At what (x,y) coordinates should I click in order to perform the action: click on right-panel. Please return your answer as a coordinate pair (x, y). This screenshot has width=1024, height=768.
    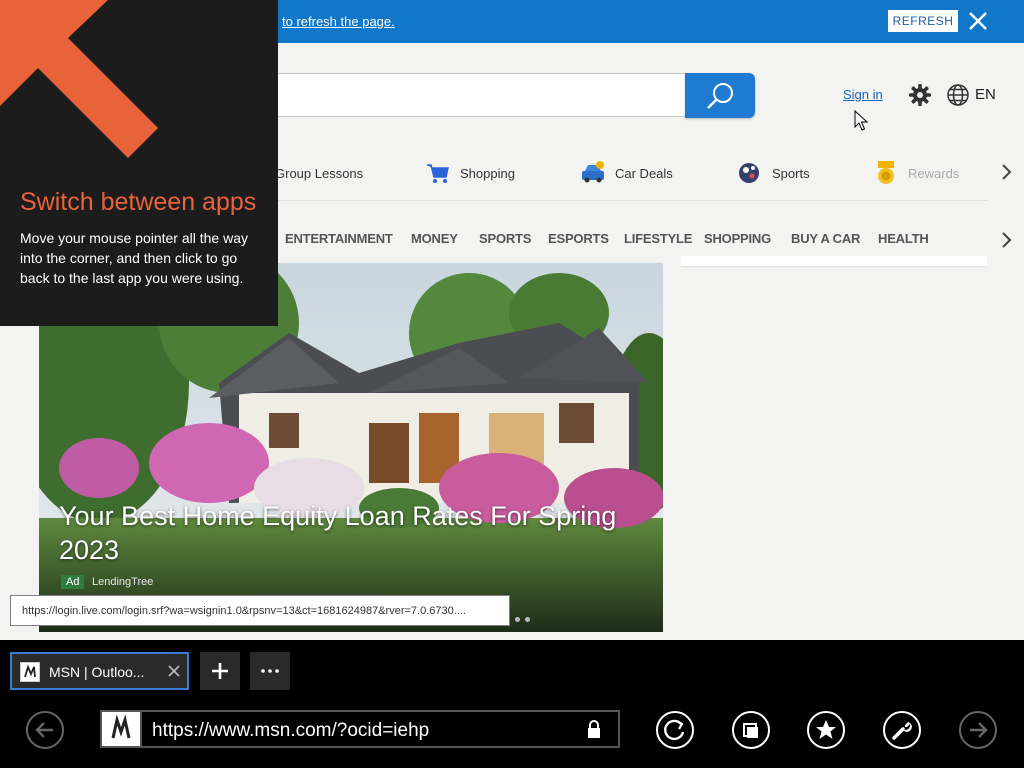
    Looking at the image, I should click on (834, 261).